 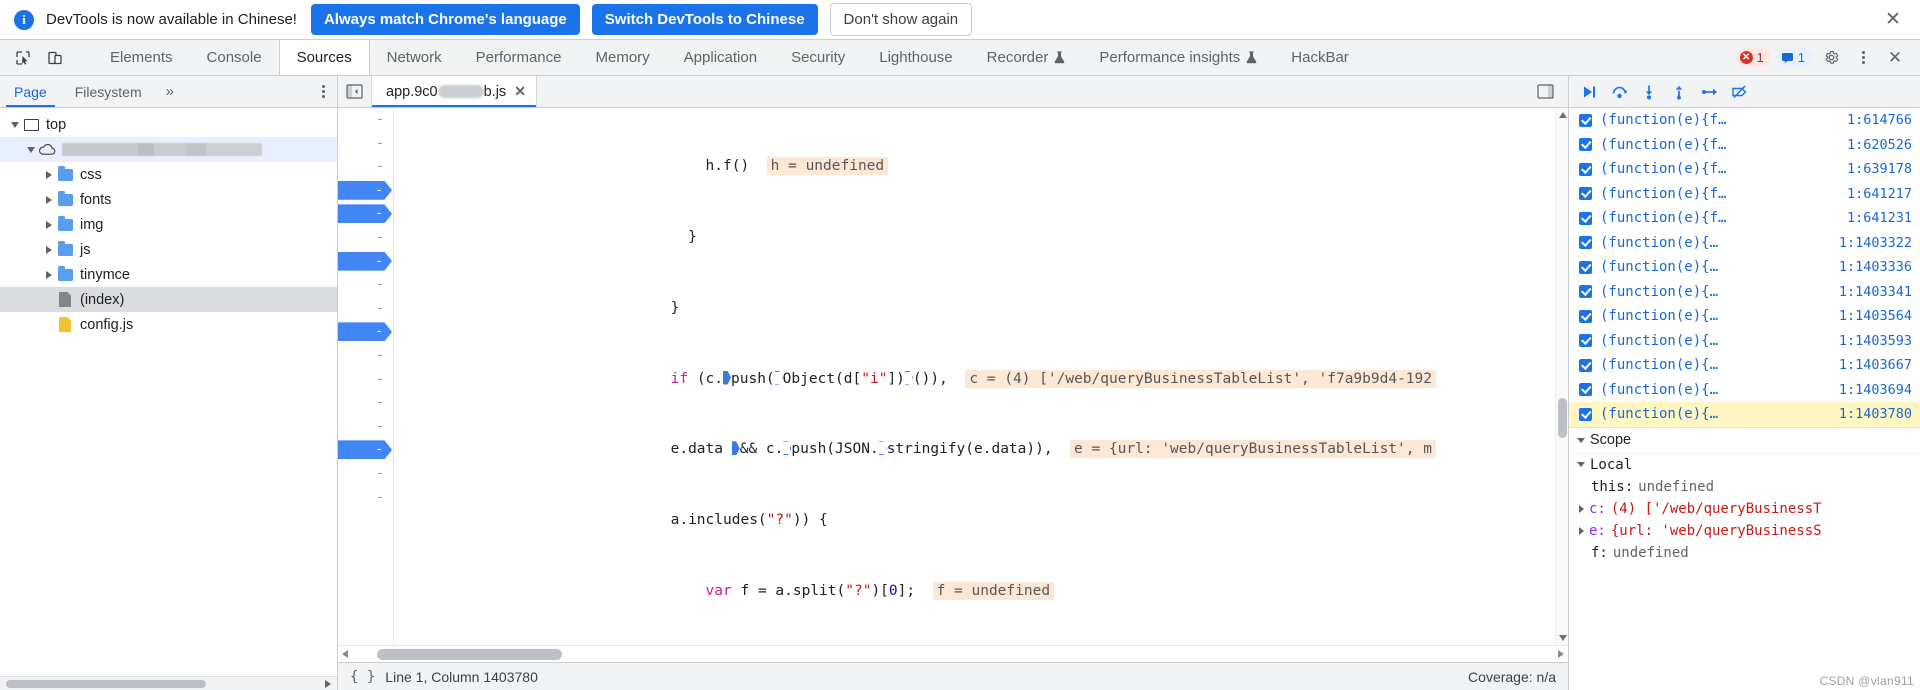 I want to click on navigator-more-options-icon, so click(x=323, y=91).